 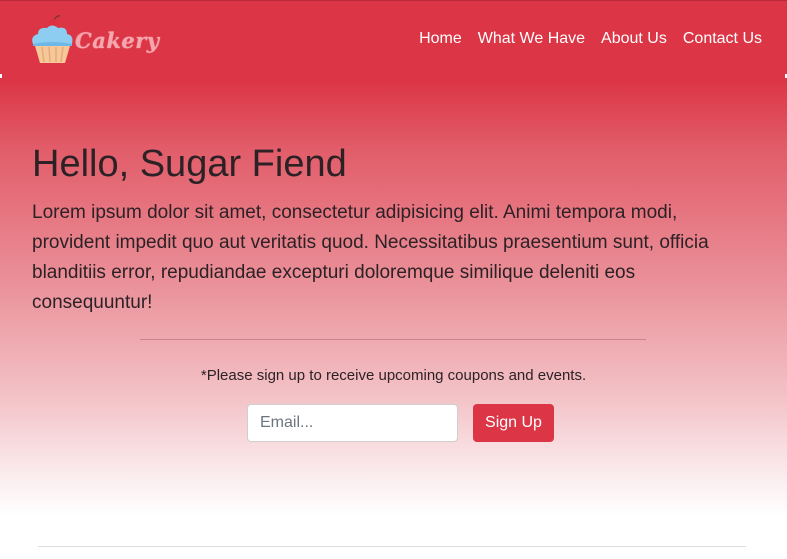 What do you see at coordinates (590, 39) in the screenshot?
I see `nav-menu: Home What We Have About Us Contact Us` at bounding box center [590, 39].